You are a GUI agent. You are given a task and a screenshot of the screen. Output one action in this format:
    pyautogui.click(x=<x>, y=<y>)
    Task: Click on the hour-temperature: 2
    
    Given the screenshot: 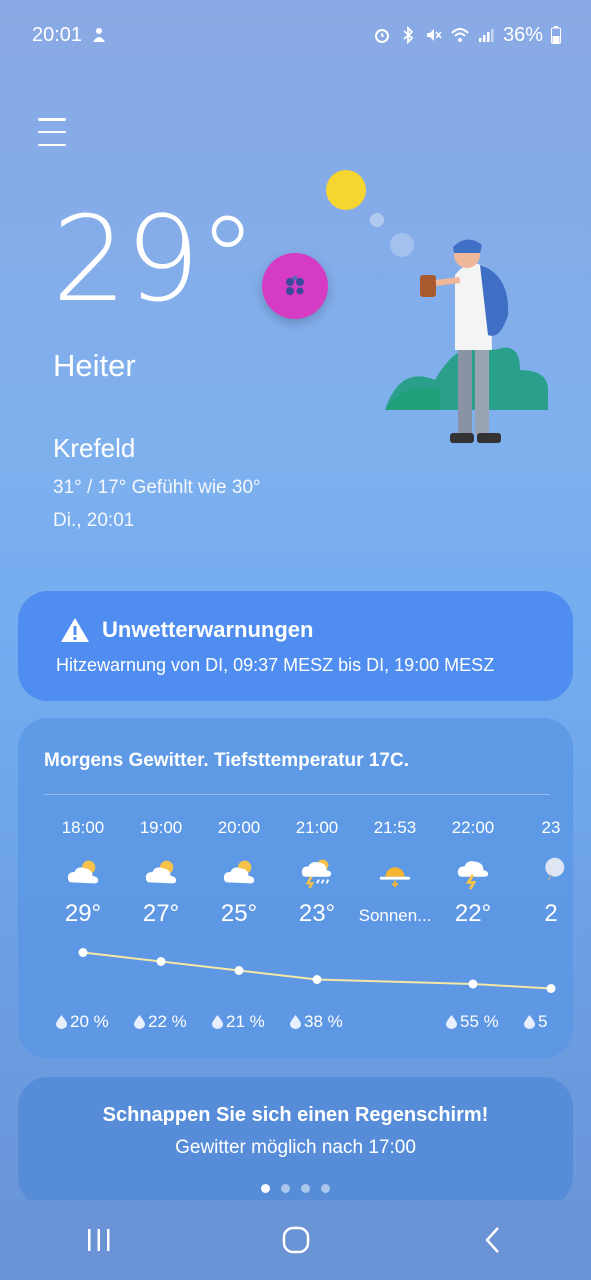 What is the action you would take?
    pyautogui.click(x=551, y=913)
    